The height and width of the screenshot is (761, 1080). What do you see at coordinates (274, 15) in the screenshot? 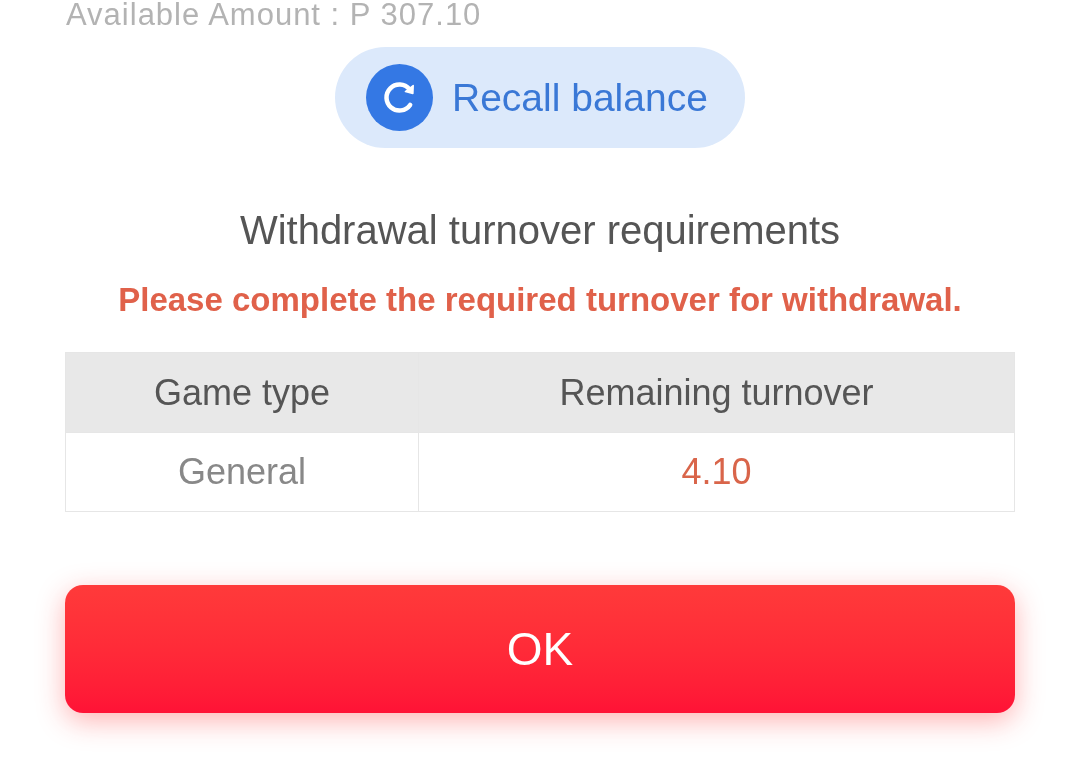
I see `available-amount-text: Available Amount : P 307.10` at bounding box center [274, 15].